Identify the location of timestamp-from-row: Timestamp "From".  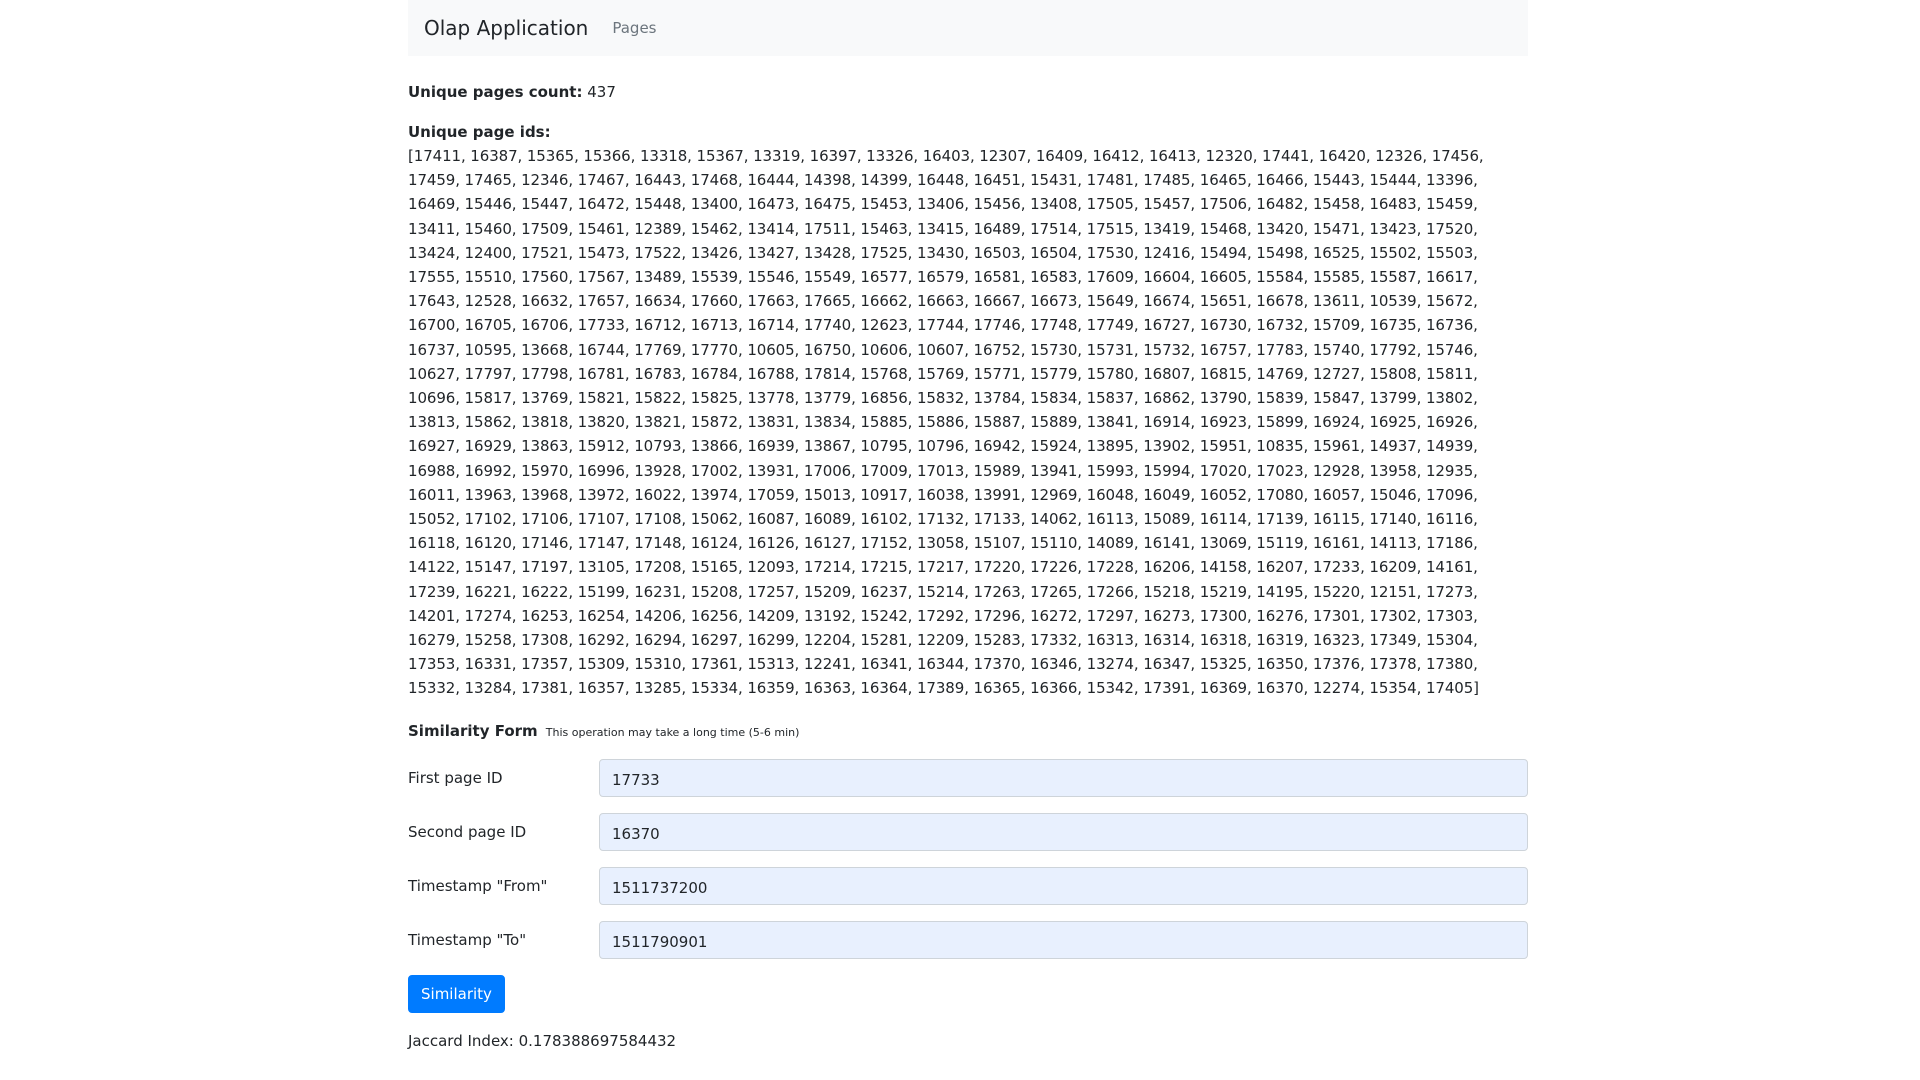
(968, 885).